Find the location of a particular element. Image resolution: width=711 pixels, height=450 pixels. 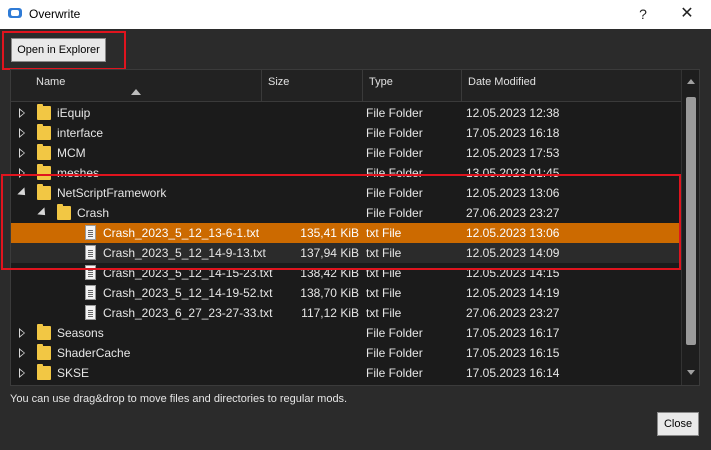

column-name-label: Name is located at coordinates (51, 82).